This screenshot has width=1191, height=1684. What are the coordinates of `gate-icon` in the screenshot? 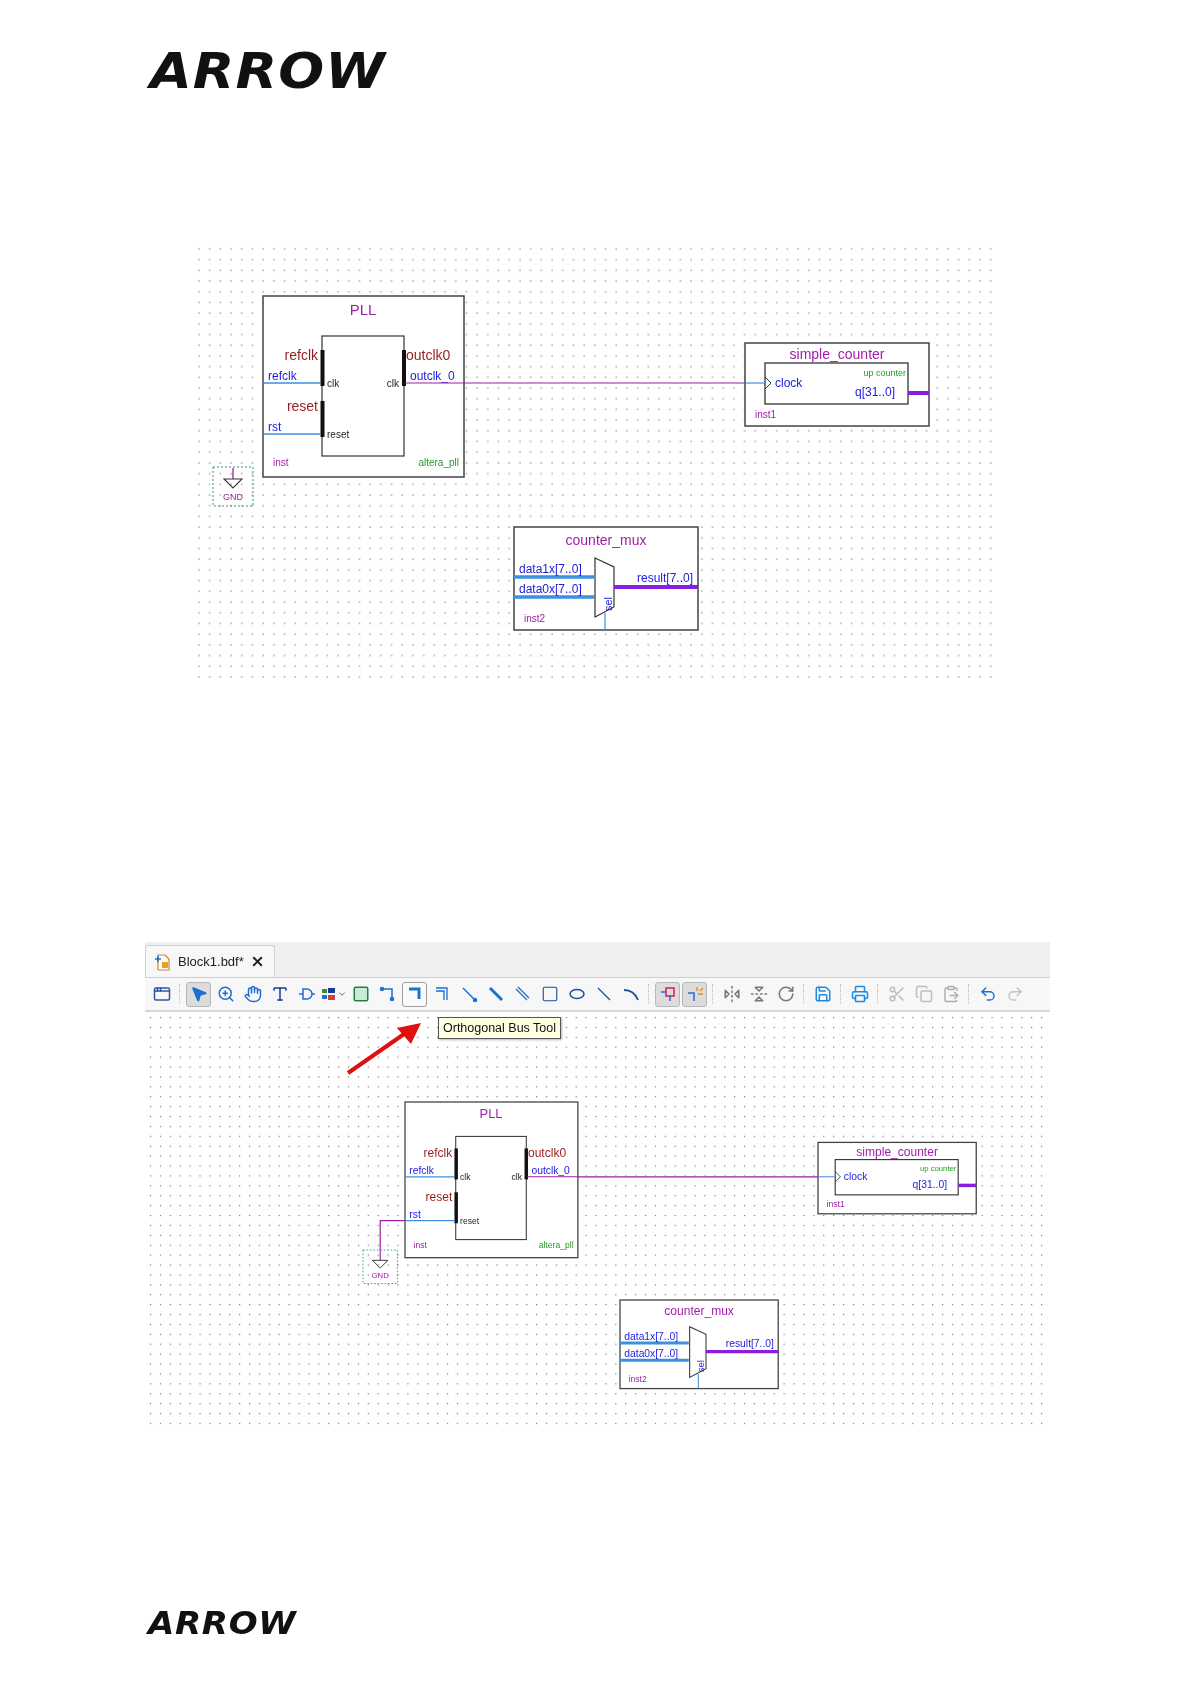 It's located at (306, 994).